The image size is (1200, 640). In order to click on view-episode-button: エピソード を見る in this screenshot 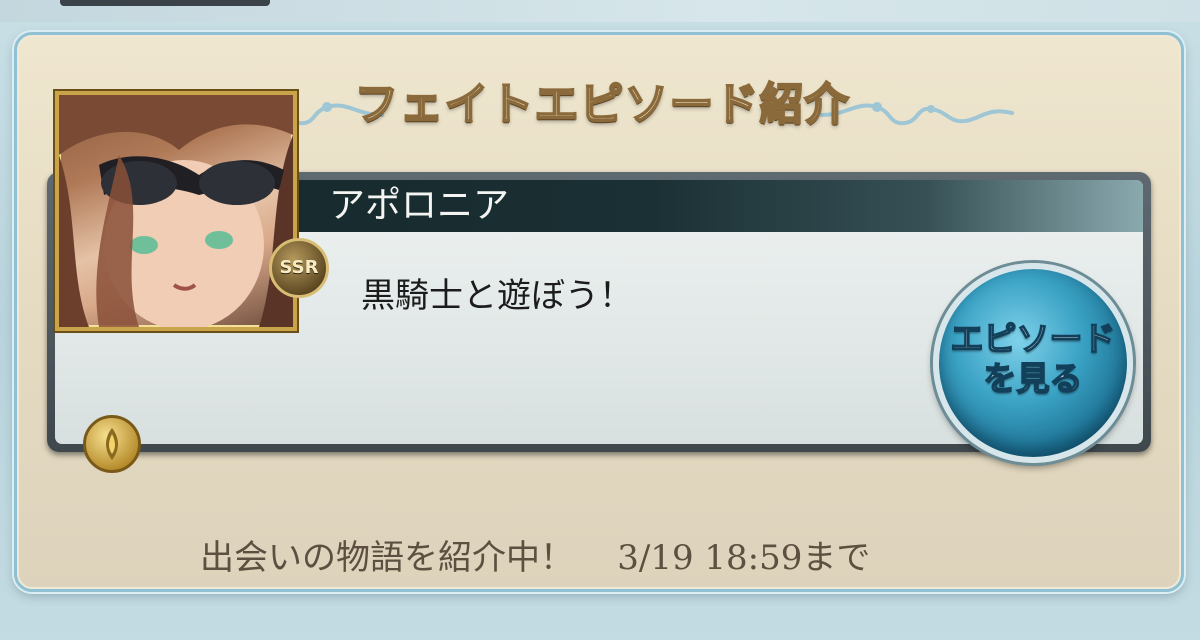, I will do `click(1033, 363)`.